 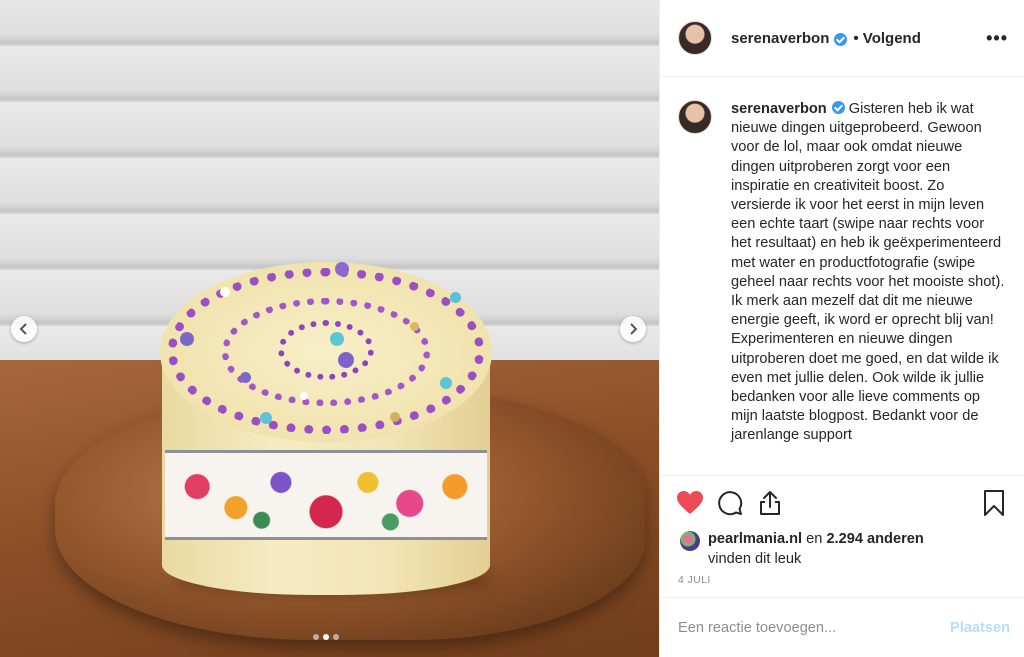 I want to click on like-button, so click(x=690, y=503).